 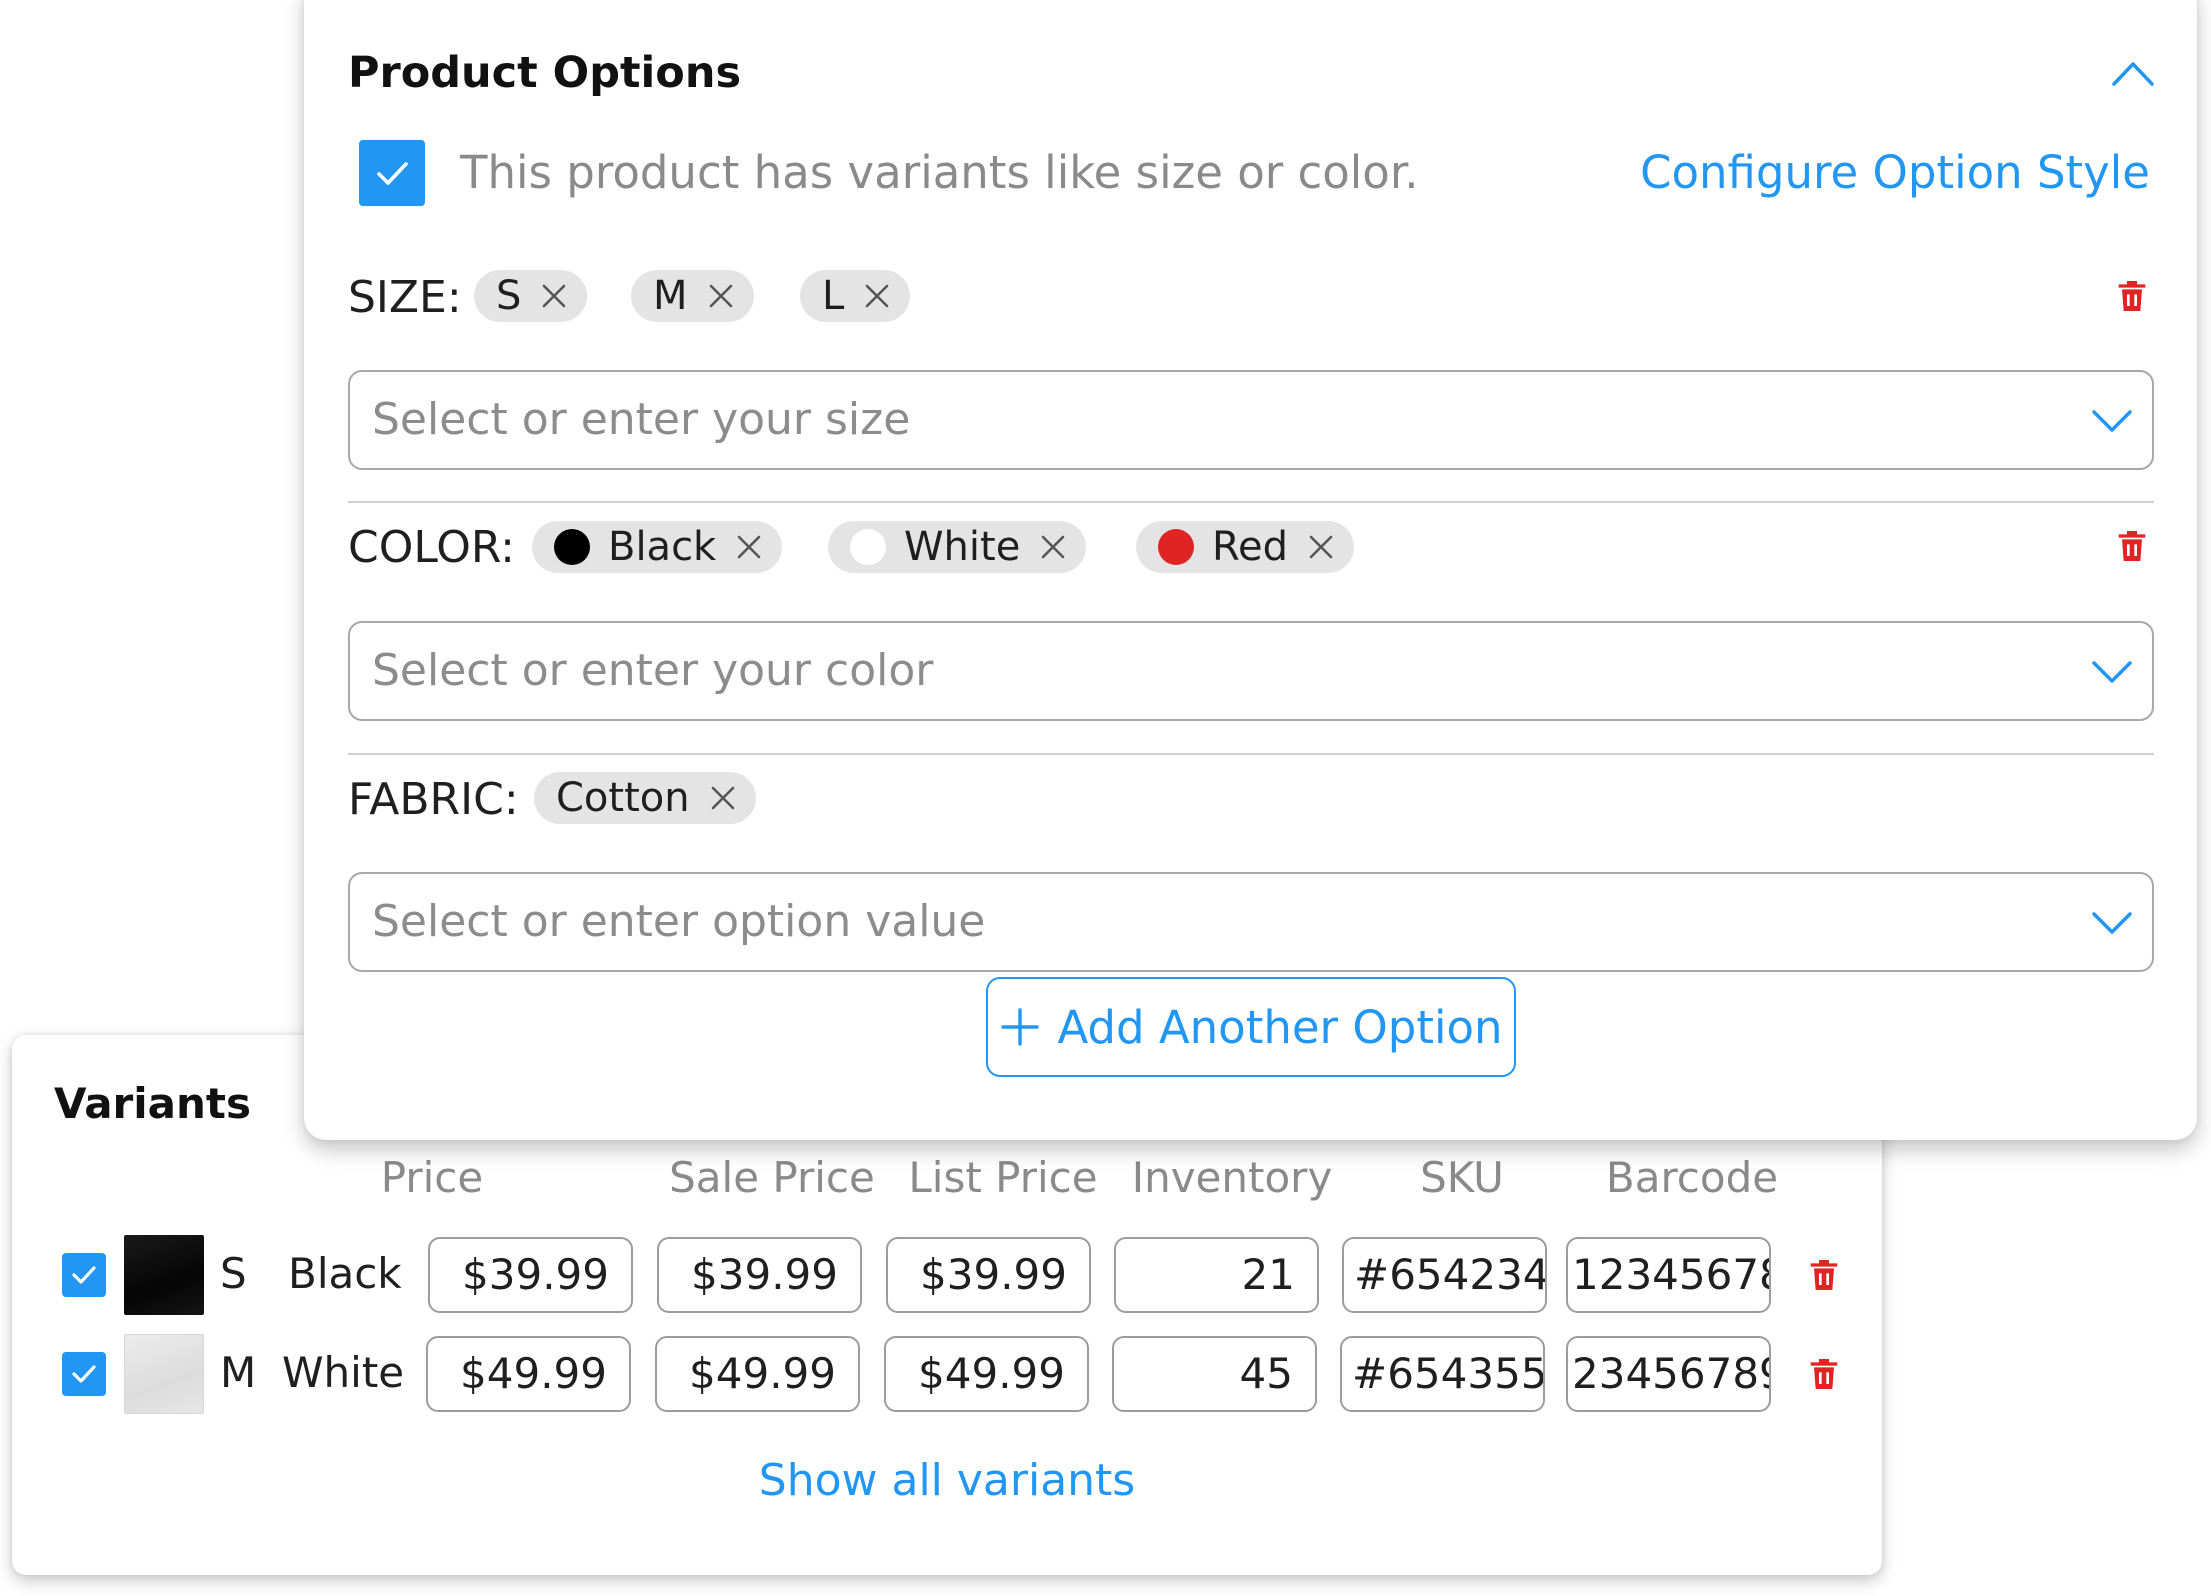 I want to click on option-chip: White, so click(x=957, y=547).